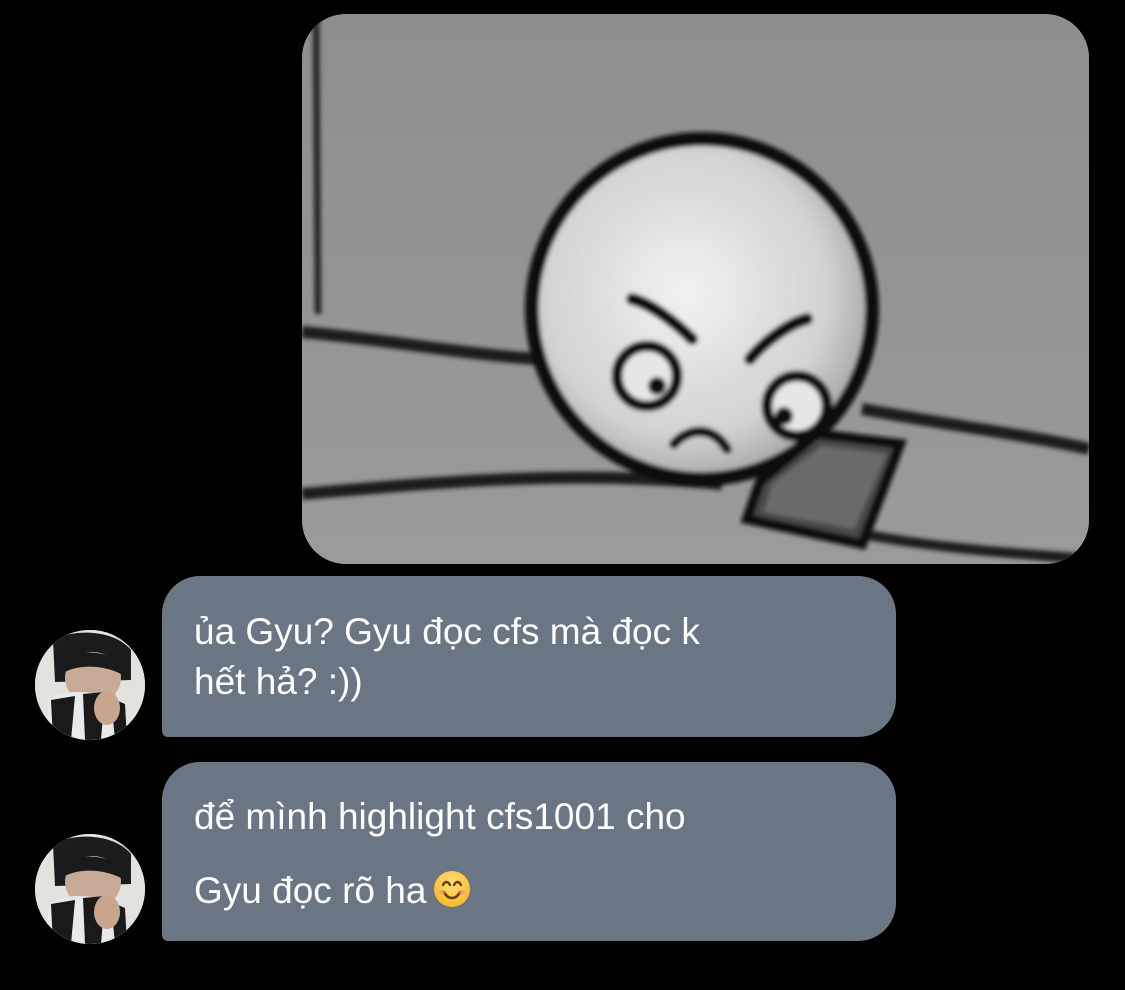  Describe the element at coordinates (452, 889) in the screenshot. I see `smiling-face-emoji` at that location.